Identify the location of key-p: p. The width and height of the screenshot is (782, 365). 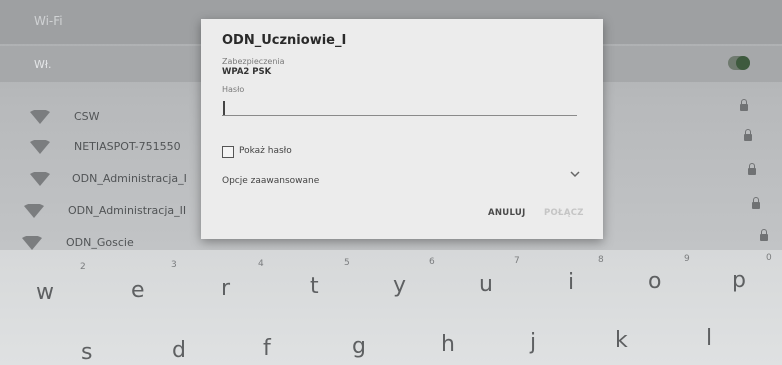
(739, 281).